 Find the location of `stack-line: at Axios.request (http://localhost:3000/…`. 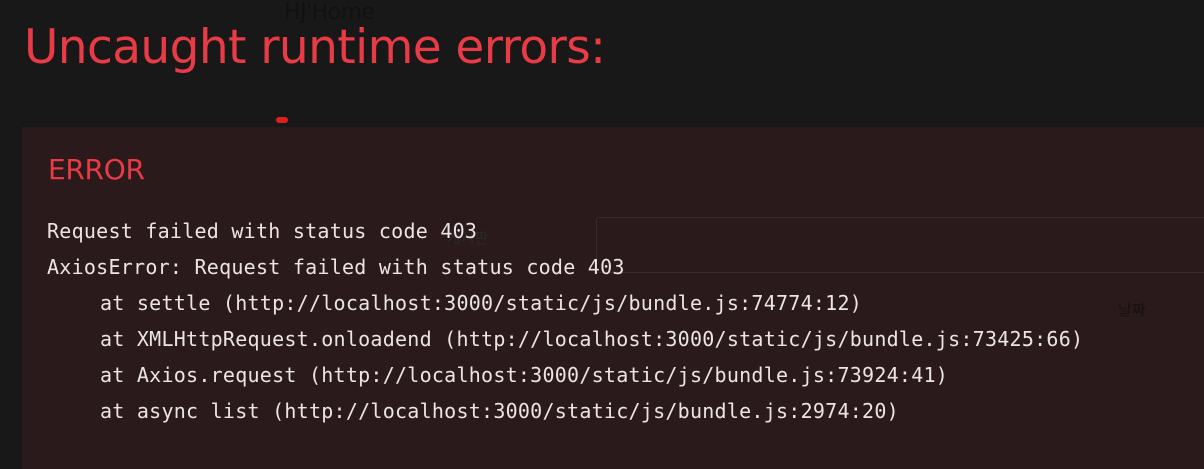

stack-line: at Axios.request (http://localhost:3000/… is located at coordinates (524, 375).